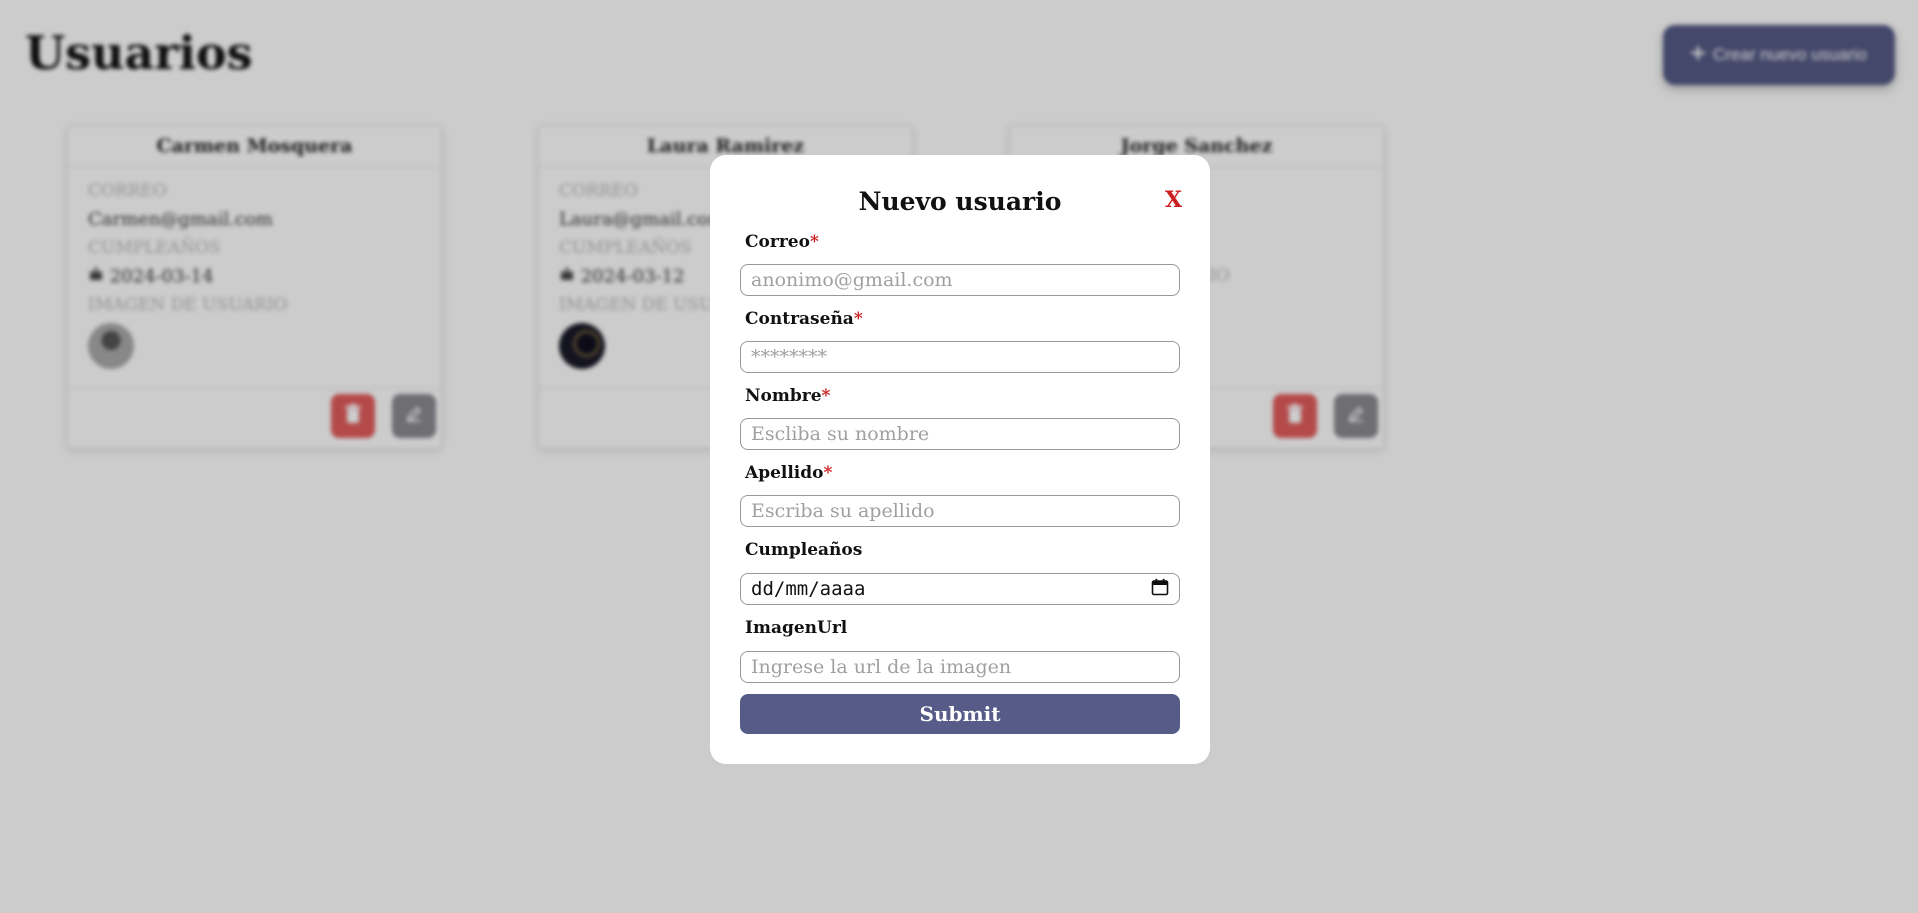 This screenshot has height=913, width=1918. I want to click on password-field-label: Contraseña*, so click(804, 319).